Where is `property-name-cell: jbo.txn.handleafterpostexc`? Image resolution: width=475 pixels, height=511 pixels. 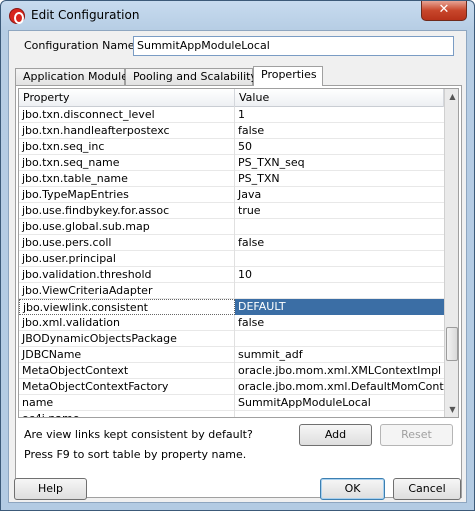
property-name-cell: jbo.txn.handleafterpostexc is located at coordinates (127, 131).